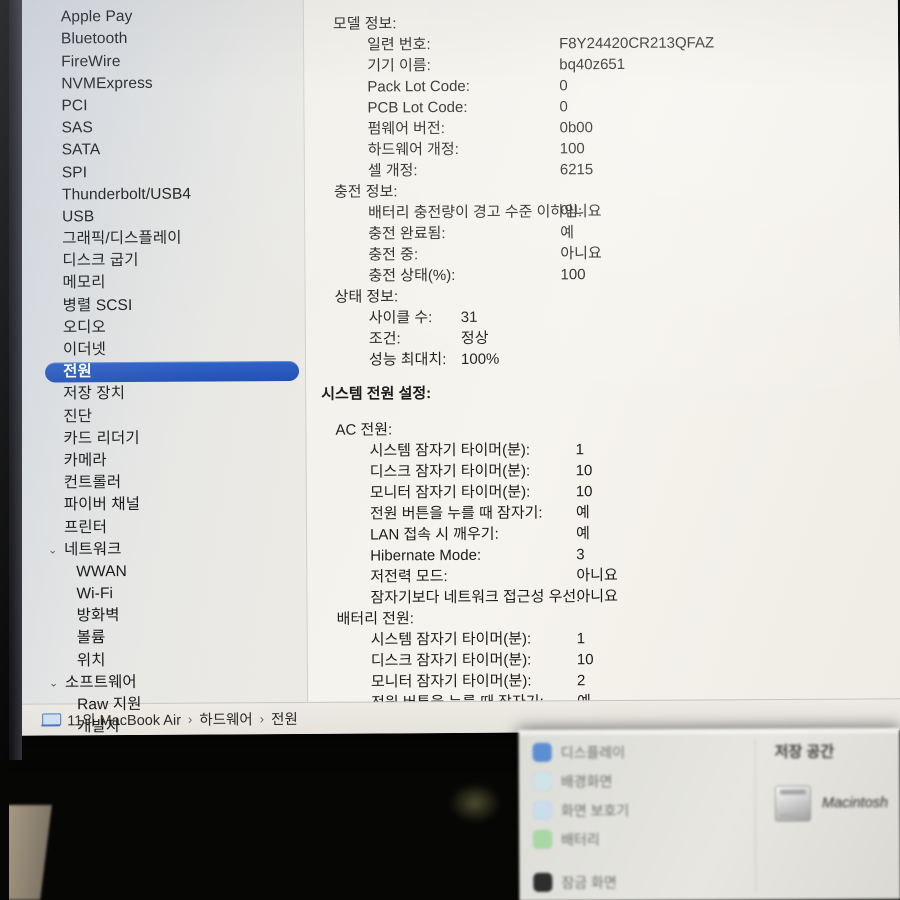 Image resolution: width=900 pixels, height=900 pixels. What do you see at coordinates (157, 394) in the screenshot?
I see `sidebar-item-18: 저장 장치` at bounding box center [157, 394].